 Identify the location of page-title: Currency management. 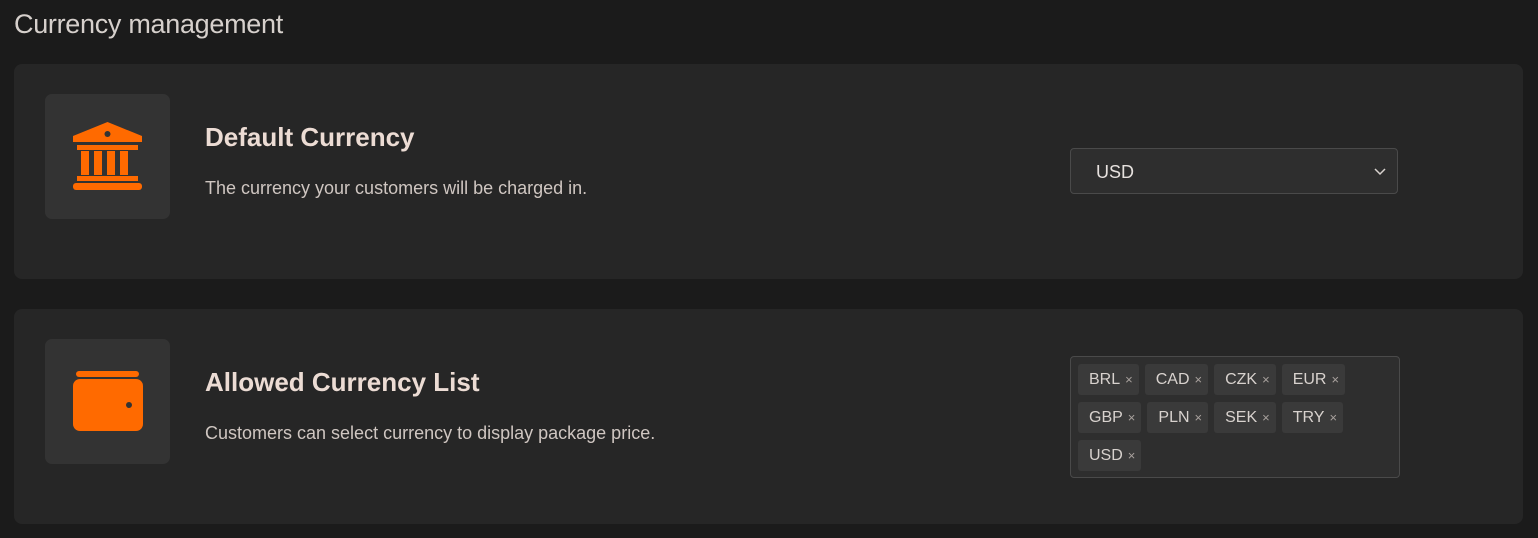
(148, 24).